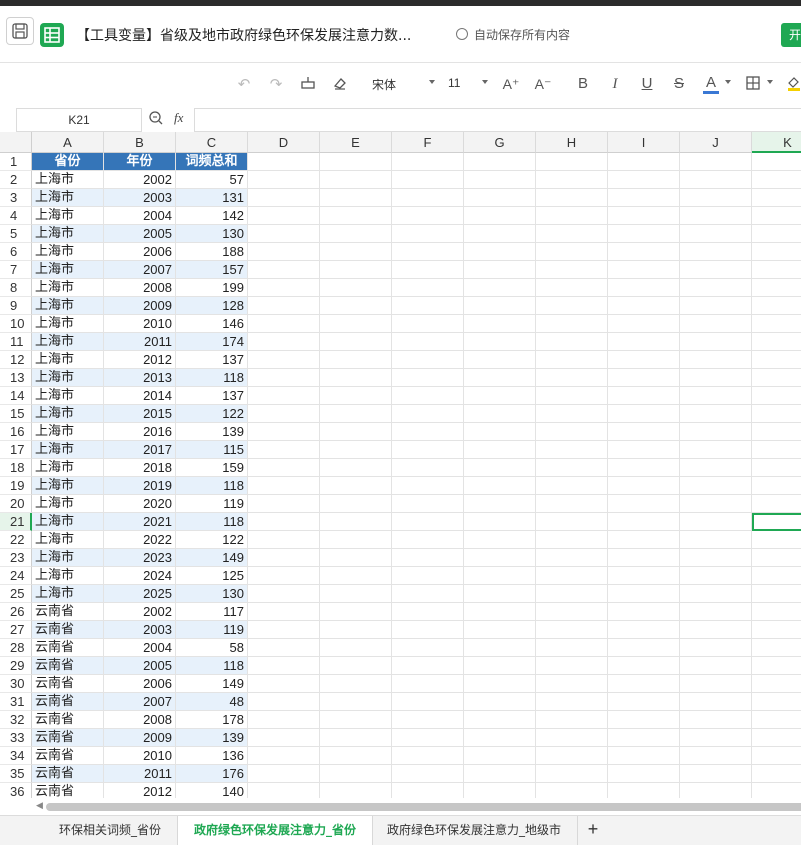 The width and height of the screenshot is (801, 845). I want to click on row-header-29: 29, so click(16, 666).